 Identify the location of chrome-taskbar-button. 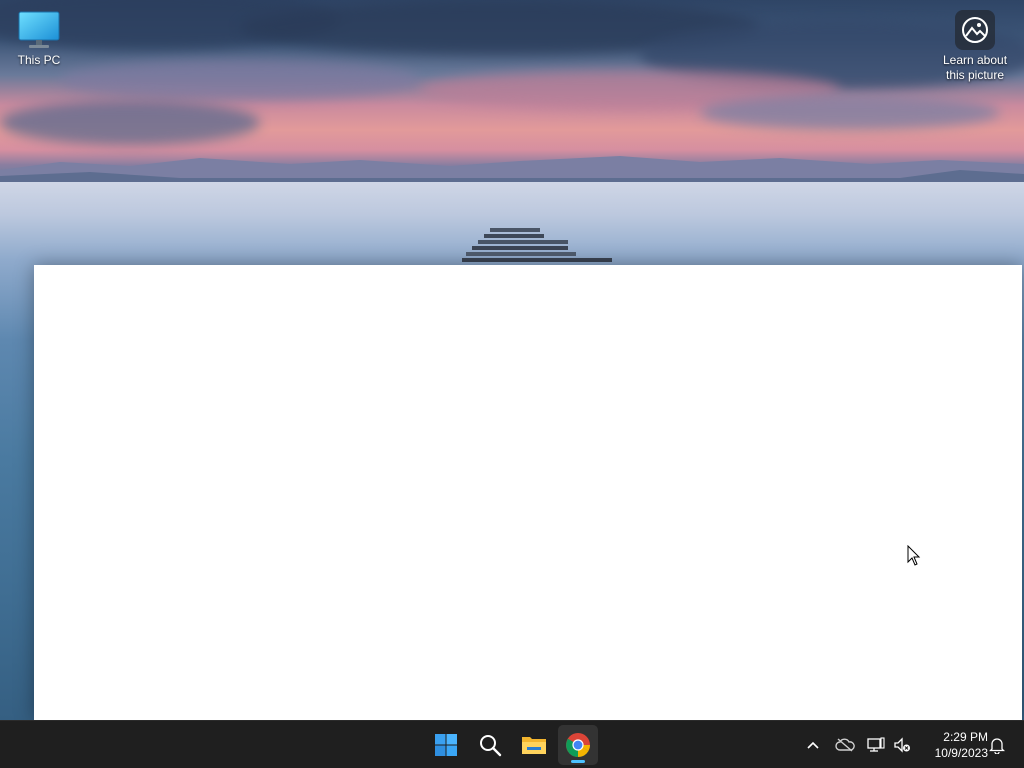
(578, 745).